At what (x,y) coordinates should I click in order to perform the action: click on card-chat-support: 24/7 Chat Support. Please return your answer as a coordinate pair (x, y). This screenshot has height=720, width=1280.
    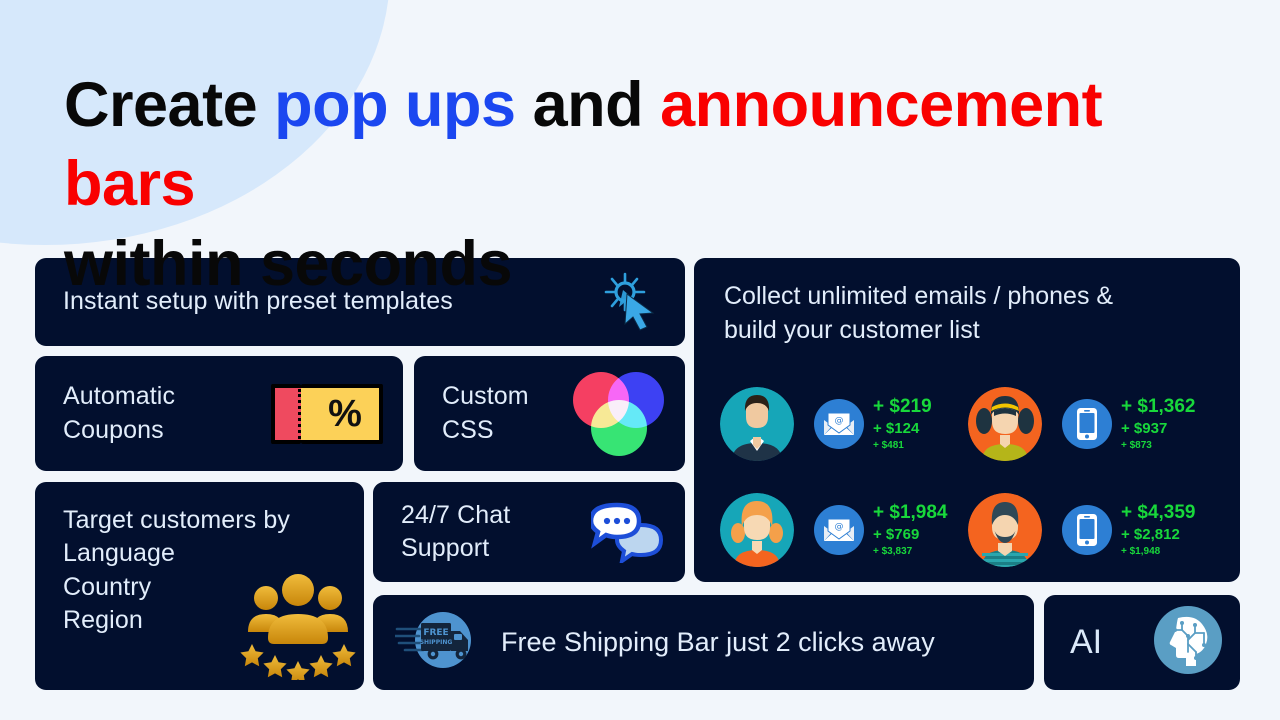
    Looking at the image, I should click on (529, 532).